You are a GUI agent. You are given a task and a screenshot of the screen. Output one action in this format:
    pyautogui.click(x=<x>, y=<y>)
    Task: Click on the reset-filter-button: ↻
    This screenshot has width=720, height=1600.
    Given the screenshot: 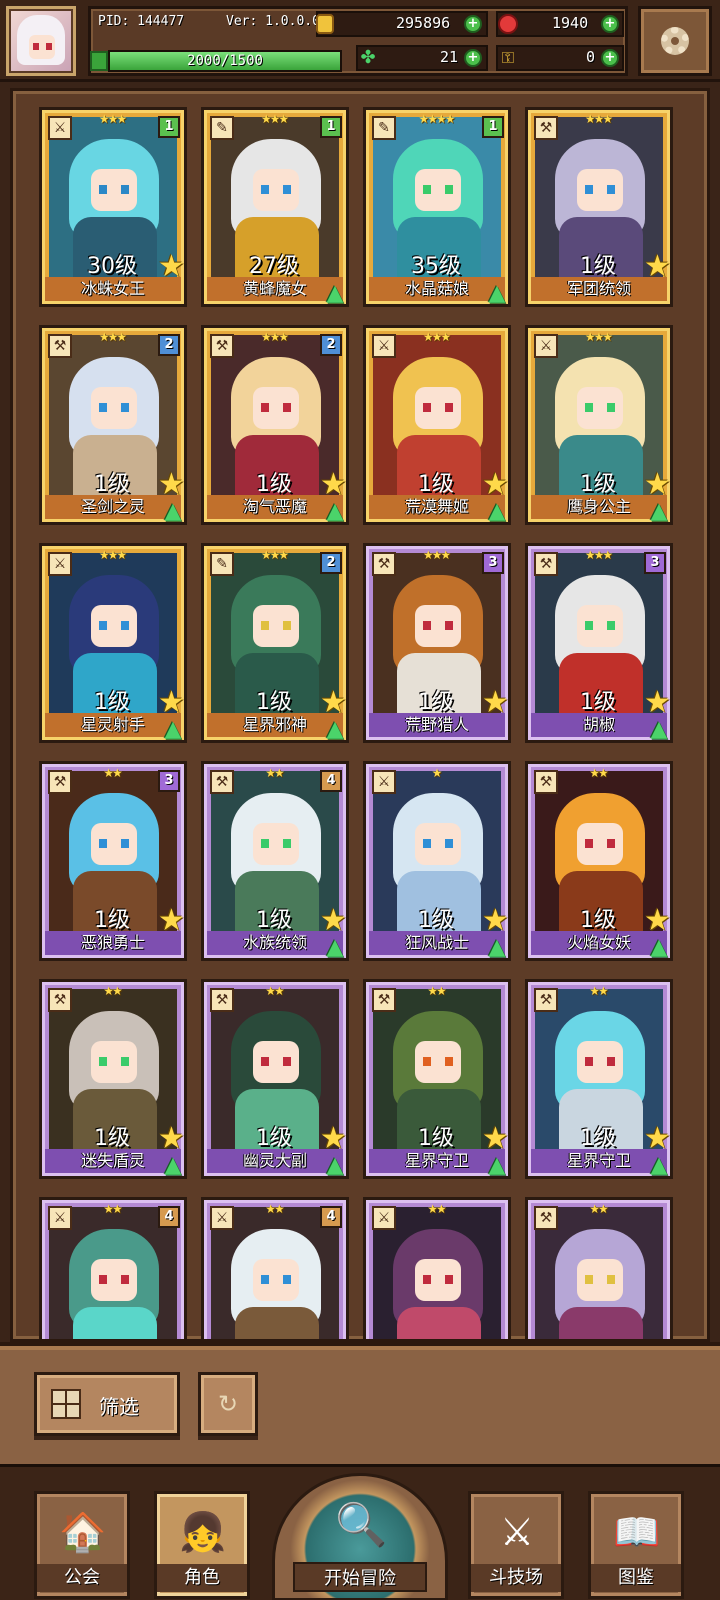 What is the action you would take?
    pyautogui.click(x=228, y=1404)
    